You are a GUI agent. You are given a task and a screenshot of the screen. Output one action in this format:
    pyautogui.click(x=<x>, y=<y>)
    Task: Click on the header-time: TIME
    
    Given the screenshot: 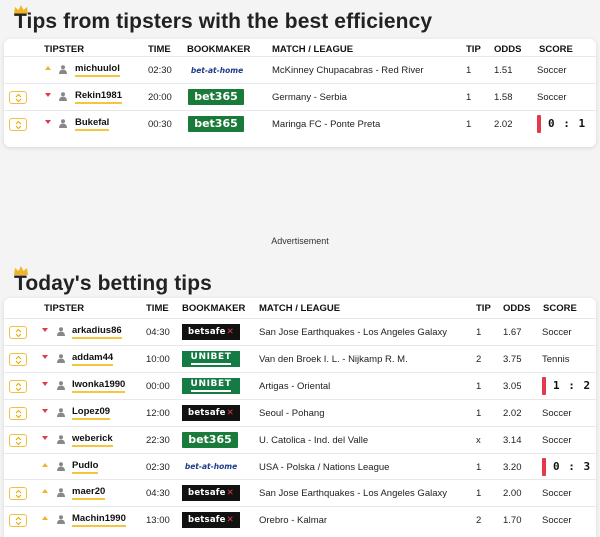 What is the action you would take?
    pyautogui.click(x=159, y=49)
    